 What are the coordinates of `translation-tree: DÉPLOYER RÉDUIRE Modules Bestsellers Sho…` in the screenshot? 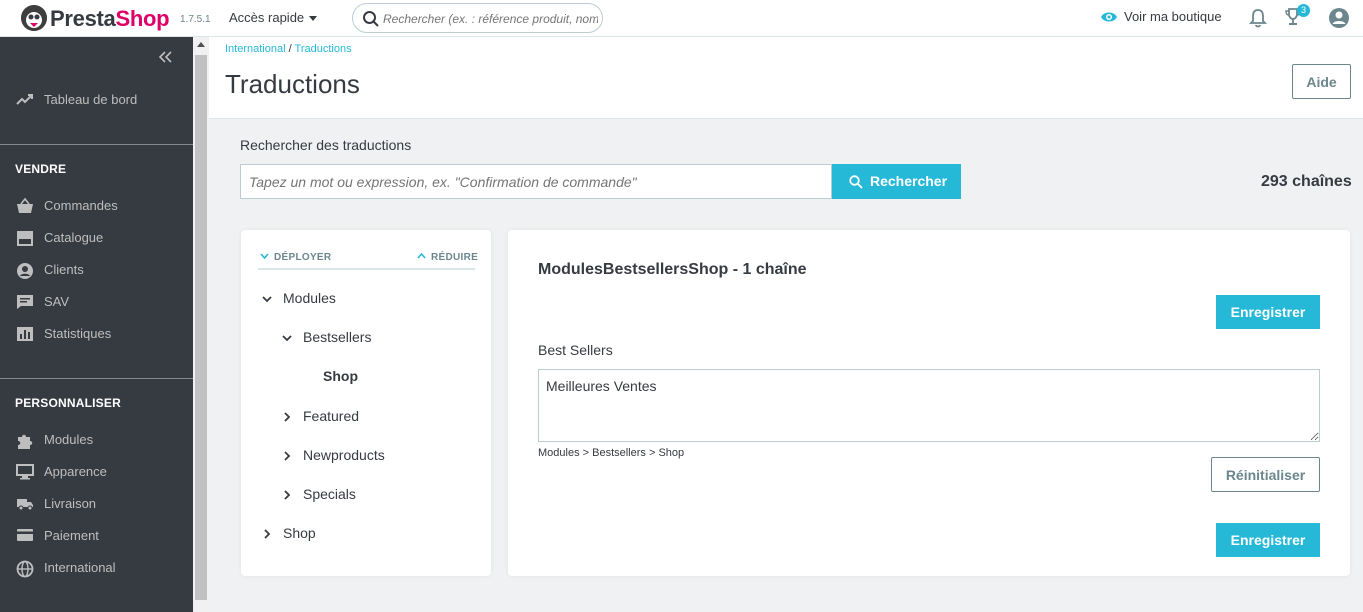 It's located at (366, 403).